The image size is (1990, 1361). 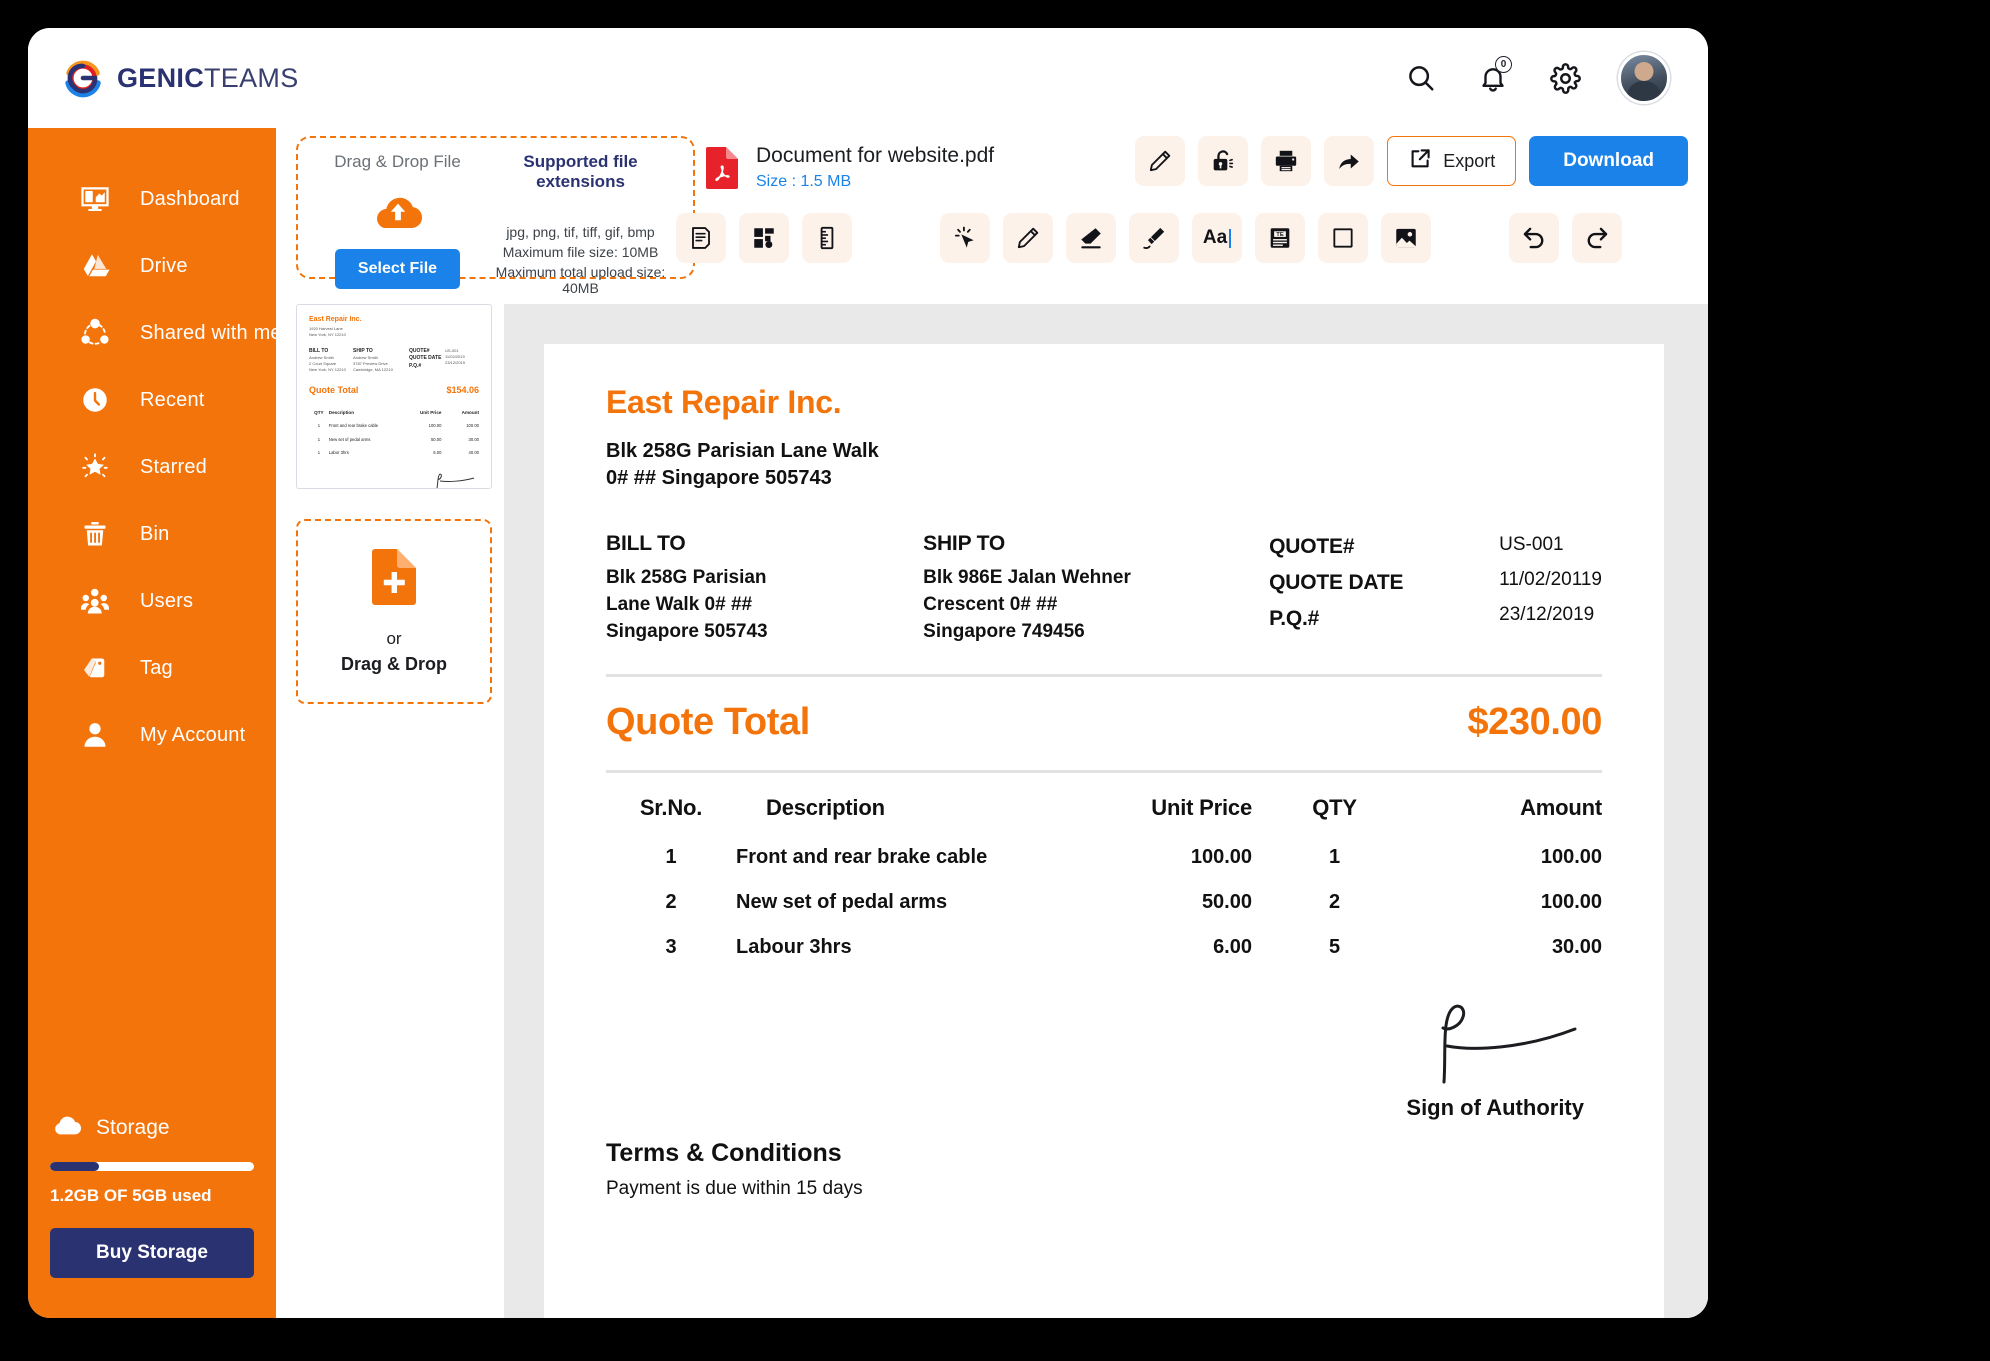 What do you see at coordinates (95, 266) in the screenshot?
I see `drive-icon` at bounding box center [95, 266].